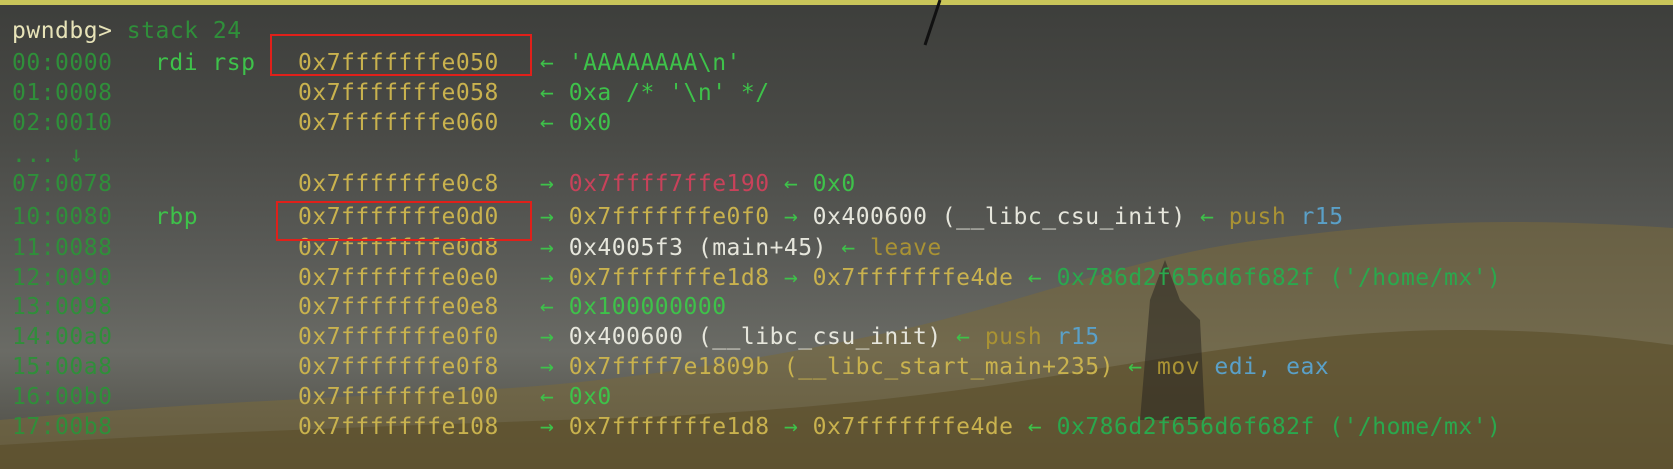 The width and height of the screenshot is (1673, 469). Describe the element at coordinates (398, 93) in the screenshot. I see `stack-address: 0x7fffffffe058` at that location.